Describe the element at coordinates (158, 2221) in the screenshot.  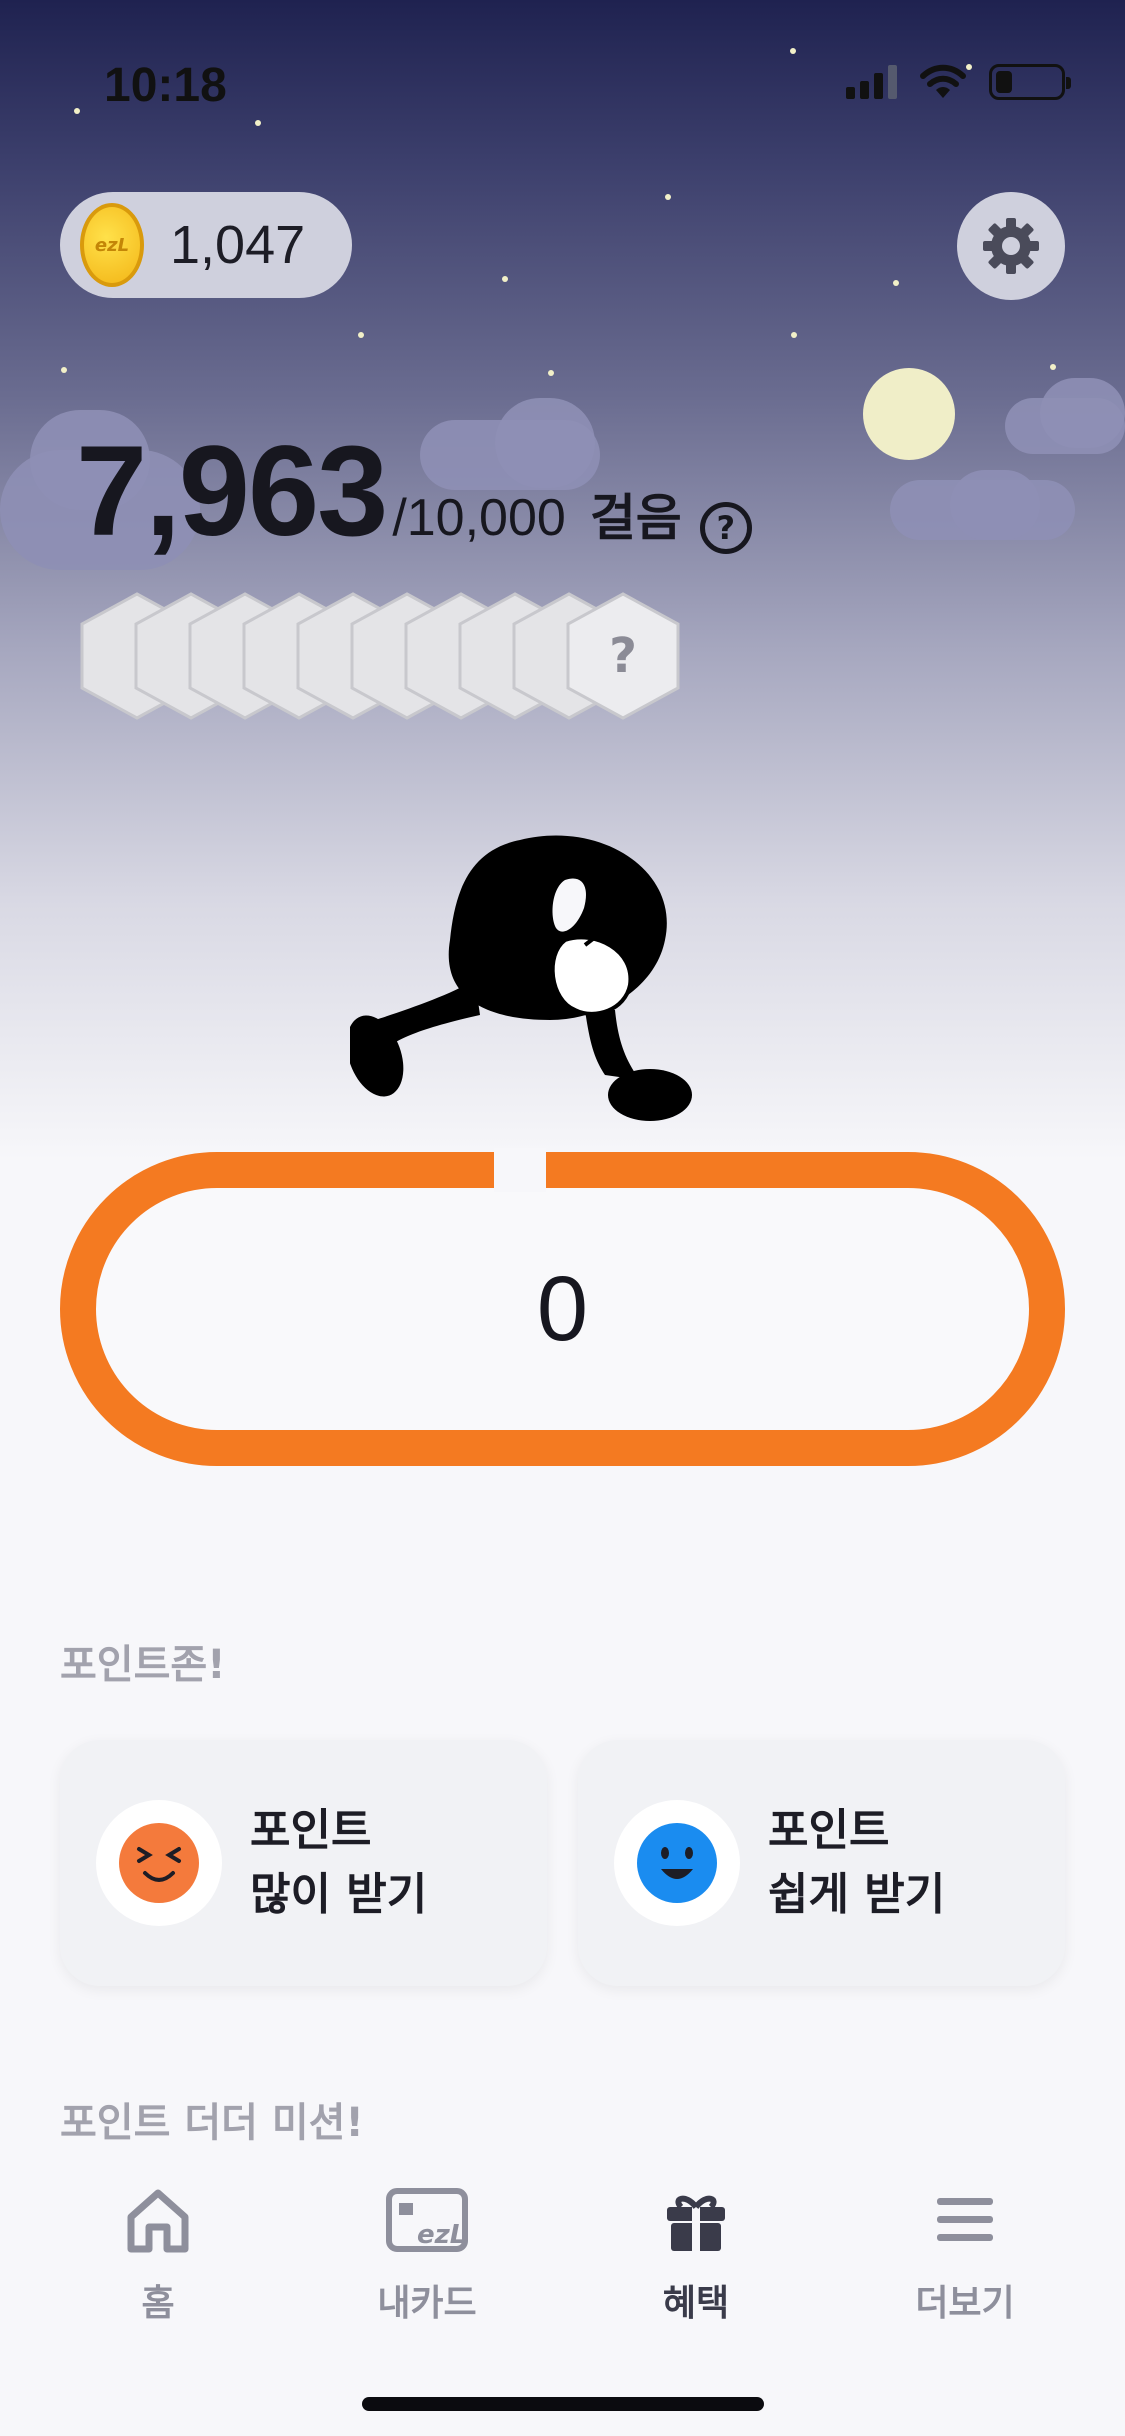
I see `home-icon` at that location.